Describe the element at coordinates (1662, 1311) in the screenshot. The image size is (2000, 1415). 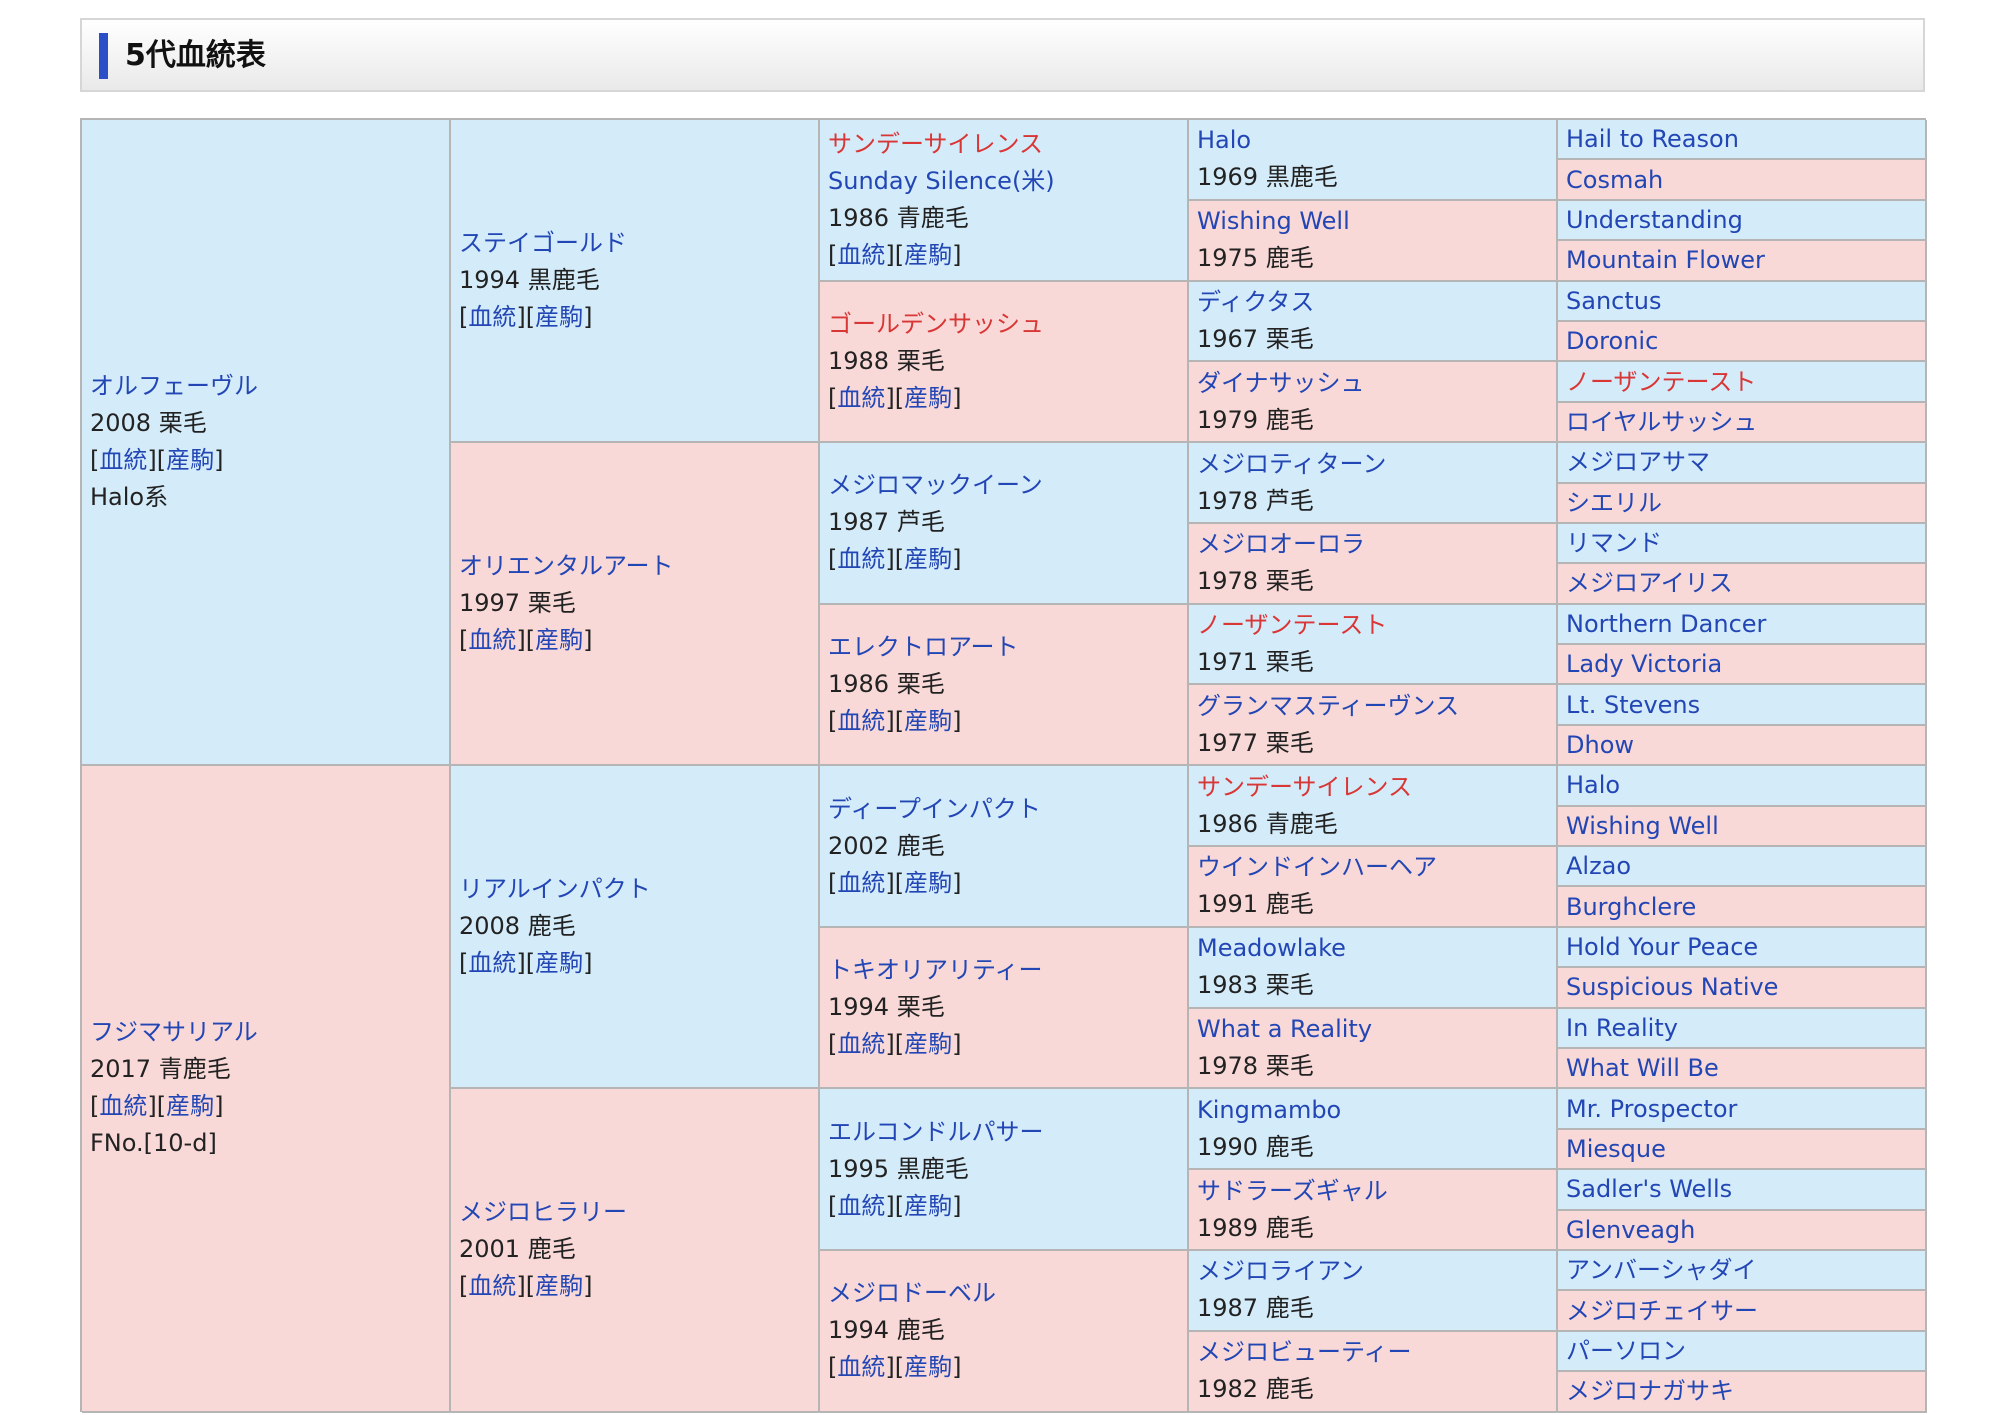
I see `horse-name-link: メジロチェイサー` at that location.